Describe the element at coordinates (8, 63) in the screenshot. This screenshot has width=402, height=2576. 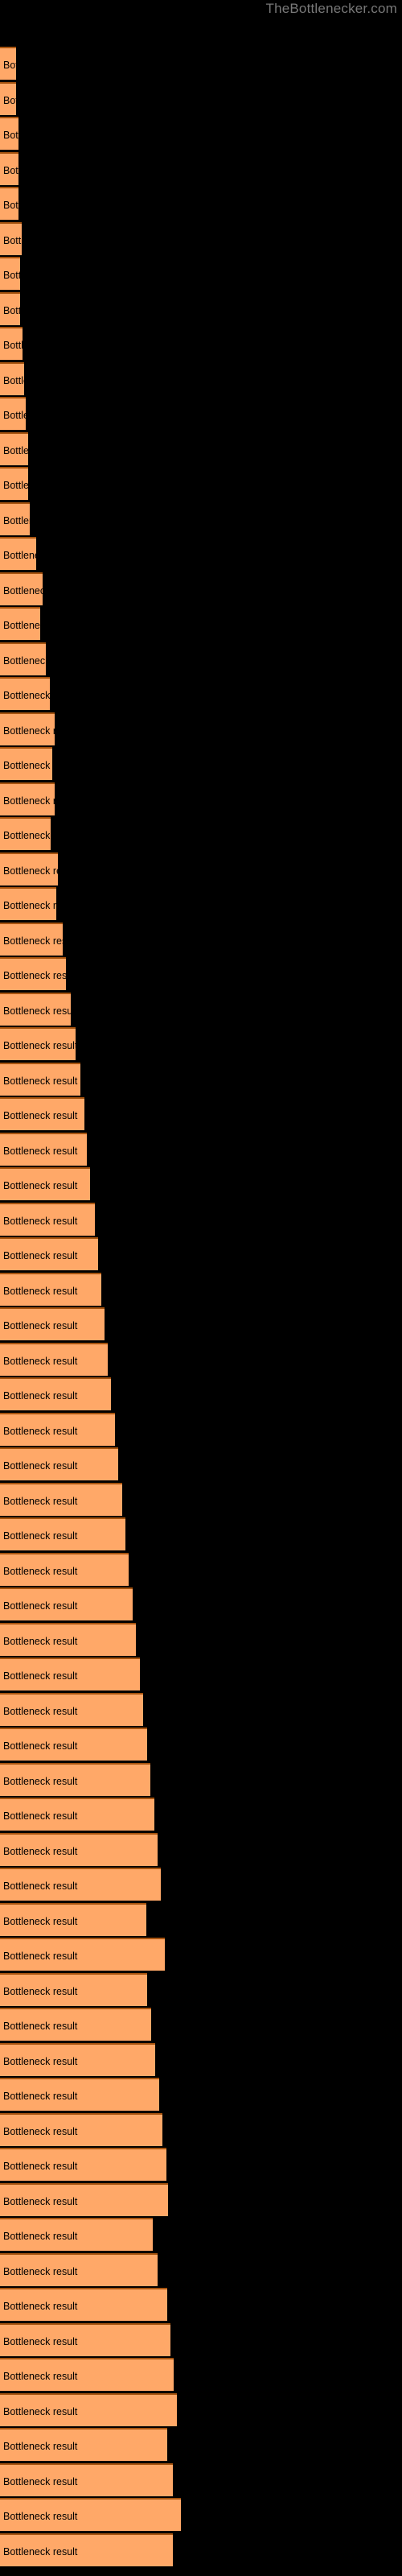
I see `bar-1: Bottleneck result` at that location.